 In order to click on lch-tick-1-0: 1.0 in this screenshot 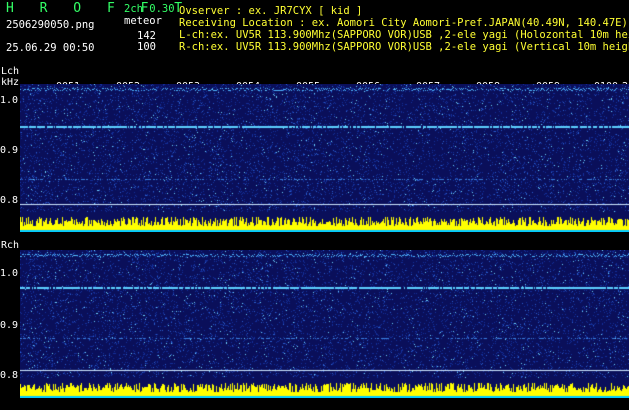, I will do `click(9, 100)`.